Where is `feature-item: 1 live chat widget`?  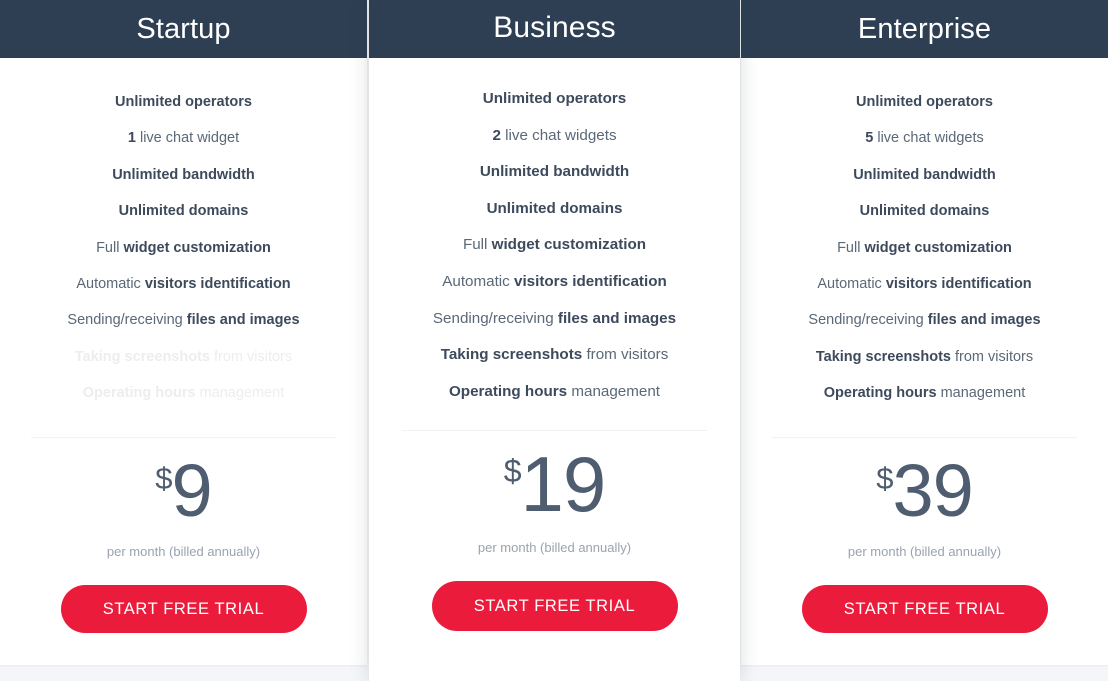 feature-item: 1 live chat widget is located at coordinates (183, 138).